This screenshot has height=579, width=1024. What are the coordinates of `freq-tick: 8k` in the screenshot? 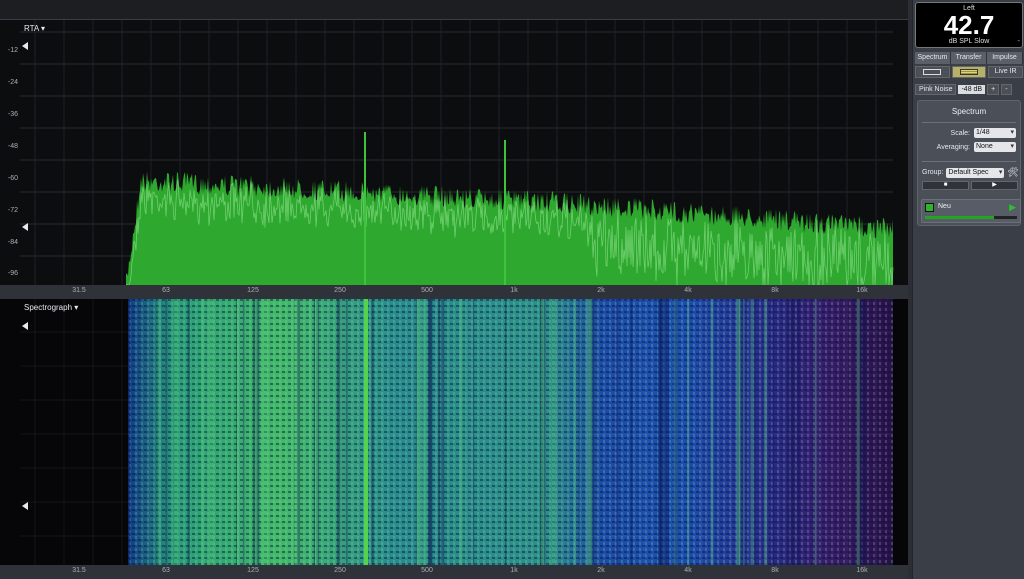 It's located at (775, 290).